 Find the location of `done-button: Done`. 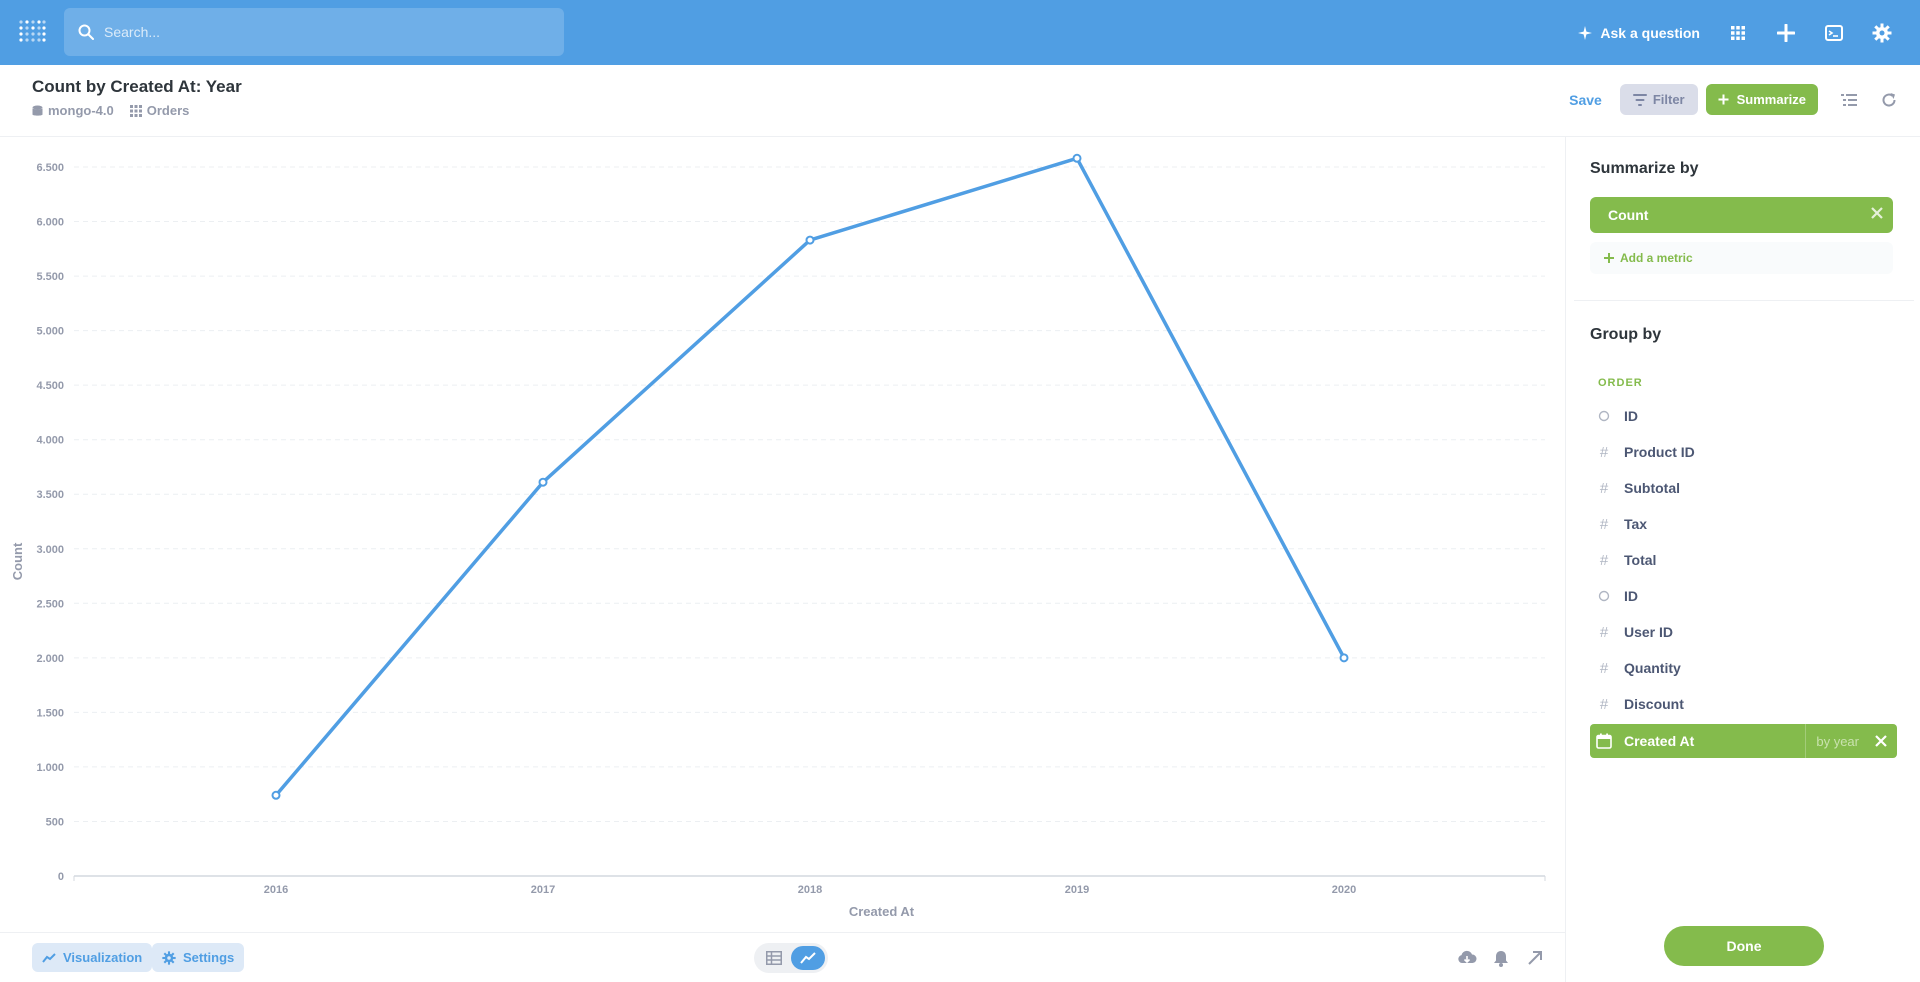

done-button: Done is located at coordinates (1744, 946).